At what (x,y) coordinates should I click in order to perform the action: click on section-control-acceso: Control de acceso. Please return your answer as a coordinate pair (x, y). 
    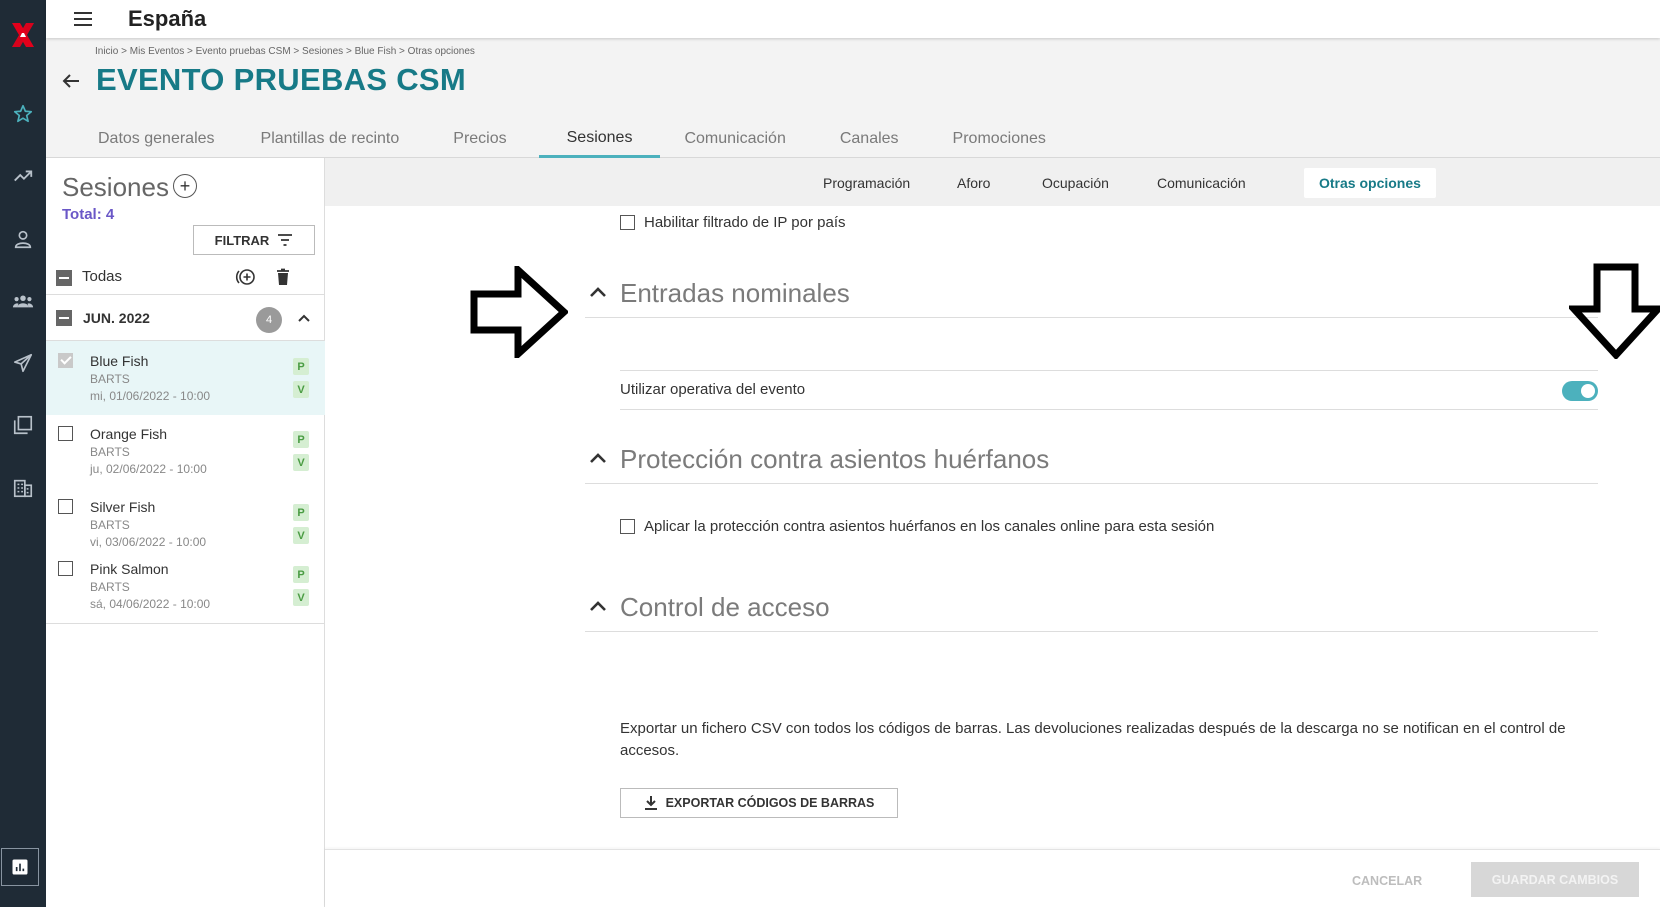
    Looking at the image, I should click on (1091, 606).